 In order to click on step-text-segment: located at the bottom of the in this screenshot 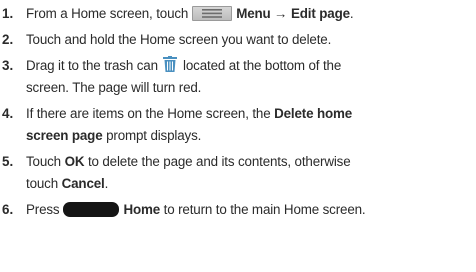, I will do `click(262, 65)`.